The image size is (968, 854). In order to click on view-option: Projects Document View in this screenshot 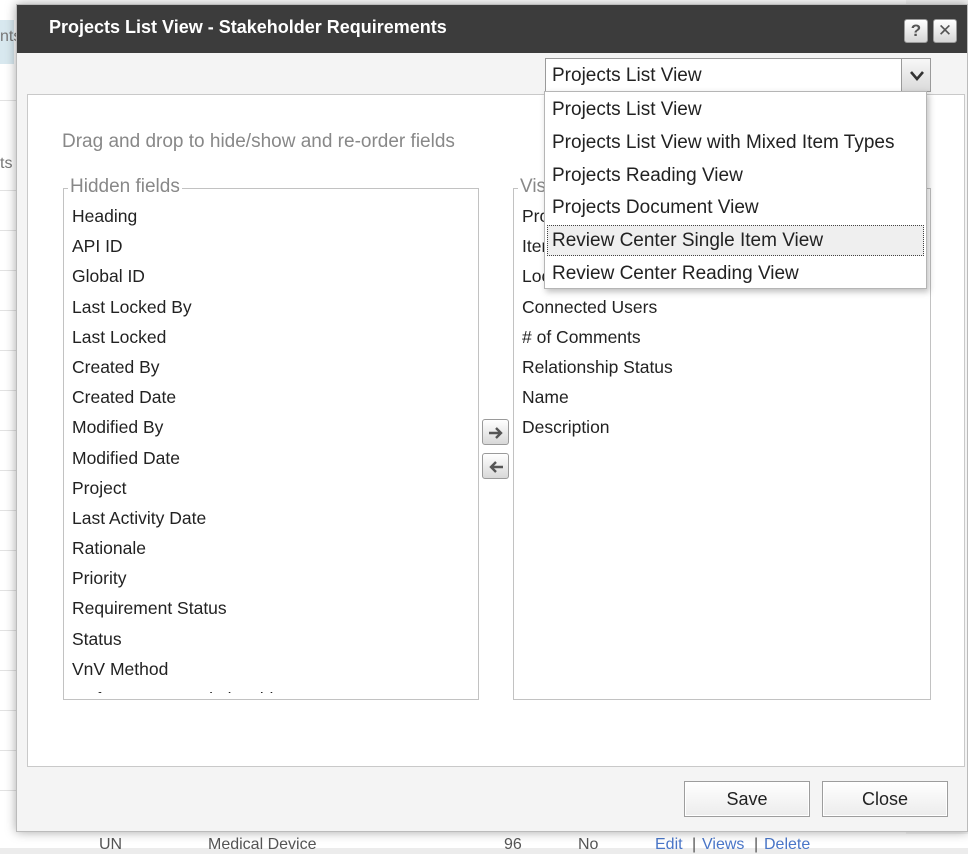, I will do `click(735, 207)`.